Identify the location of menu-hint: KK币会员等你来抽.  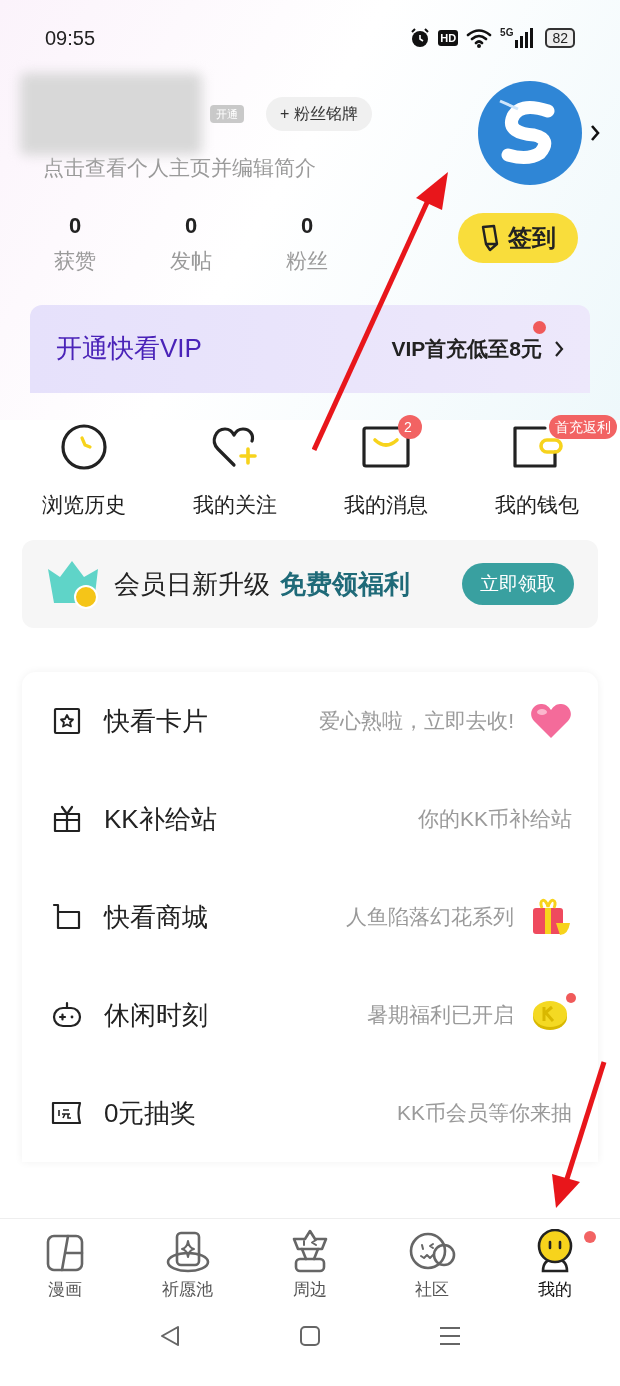
(484, 1113).